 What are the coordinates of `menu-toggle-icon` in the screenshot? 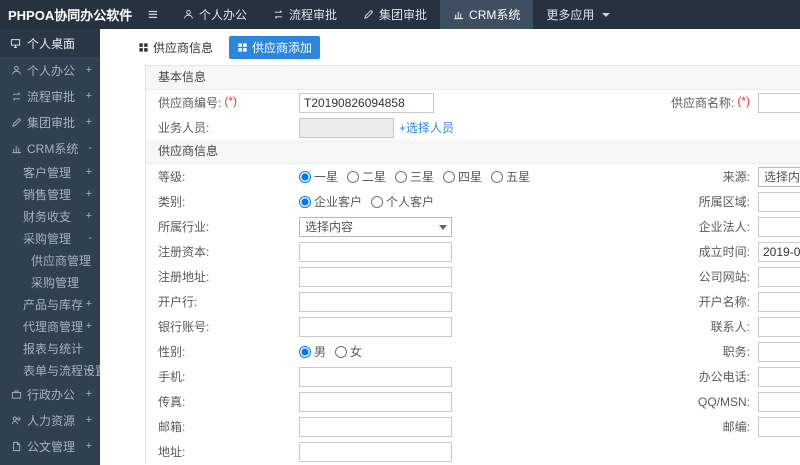 It's located at (153, 14).